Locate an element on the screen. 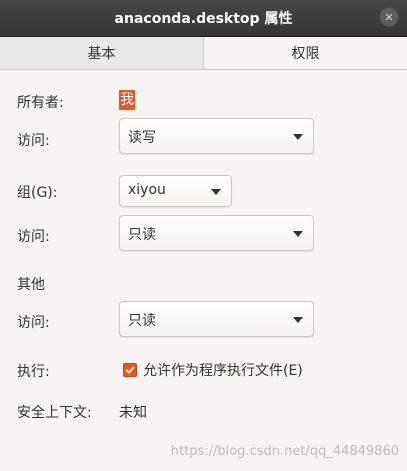 The width and height of the screenshot is (407, 471). execute-checkbox-label: 允许作为程序执行文件(E) is located at coordinates (223, 371).